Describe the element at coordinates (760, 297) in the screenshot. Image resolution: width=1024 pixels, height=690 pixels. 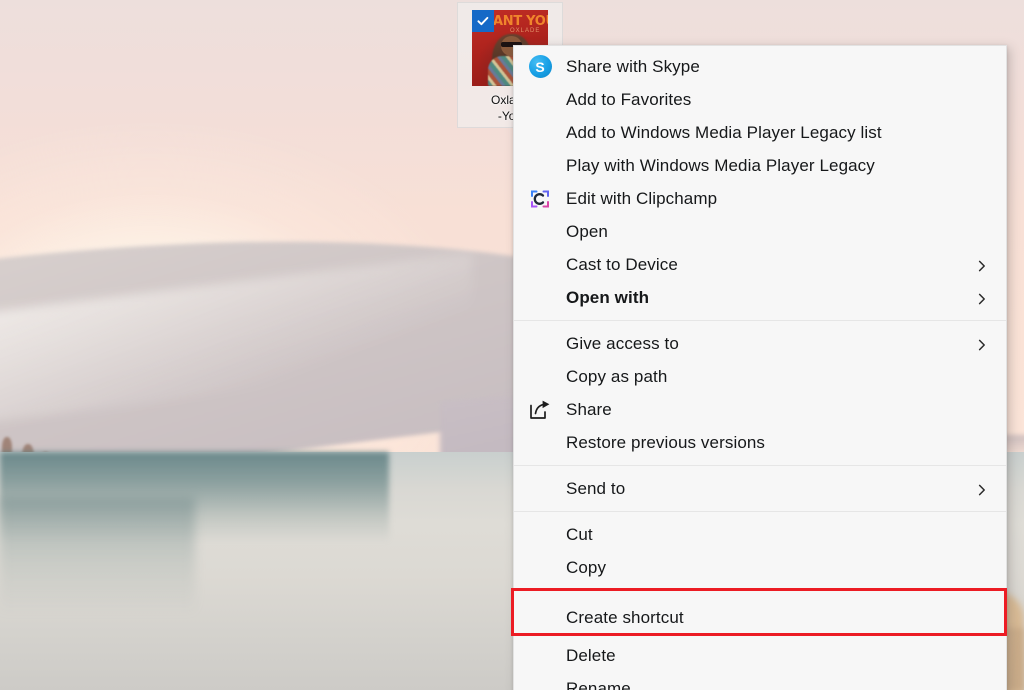
I see `menu-item-open-with: Open with` at that location.